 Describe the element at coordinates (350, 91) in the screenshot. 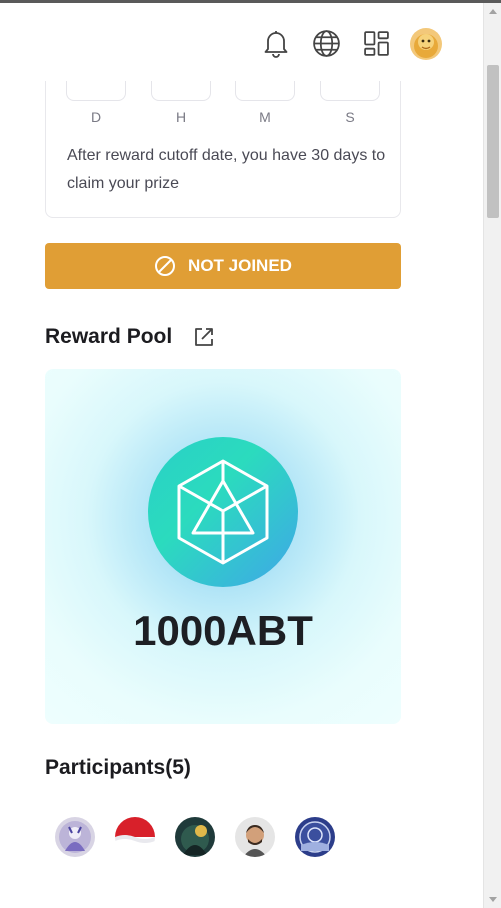

I see `countdown-seconds-box` at that location.